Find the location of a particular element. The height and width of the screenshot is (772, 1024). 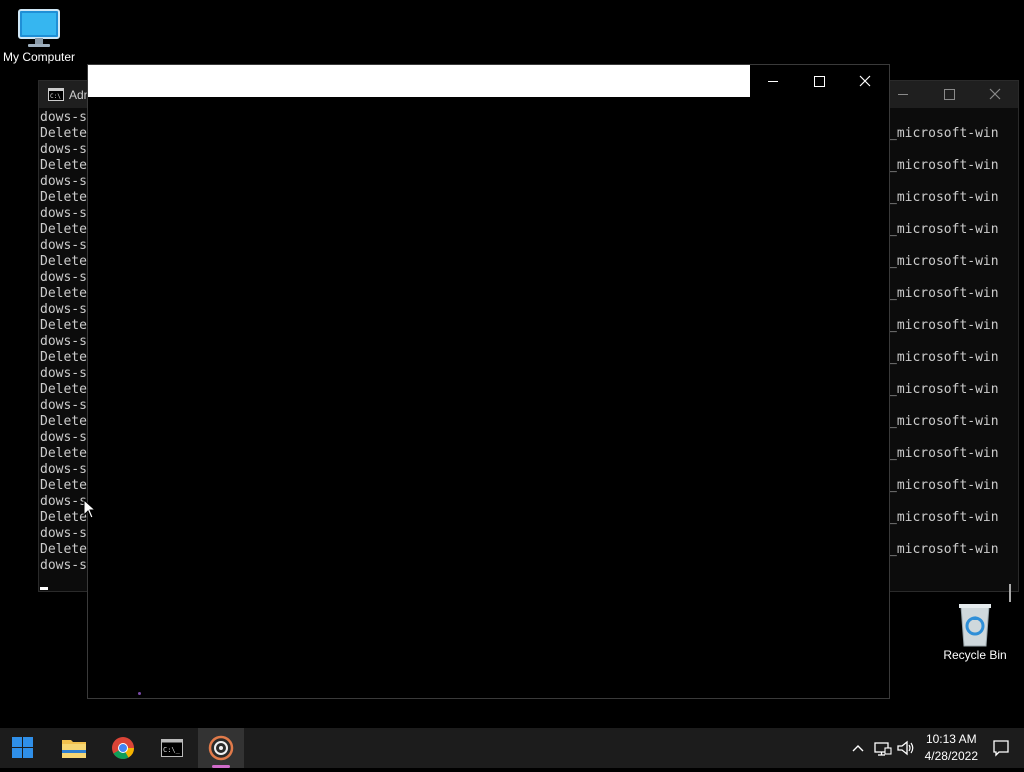

chrome-icon is located at coordinates (123, 748).